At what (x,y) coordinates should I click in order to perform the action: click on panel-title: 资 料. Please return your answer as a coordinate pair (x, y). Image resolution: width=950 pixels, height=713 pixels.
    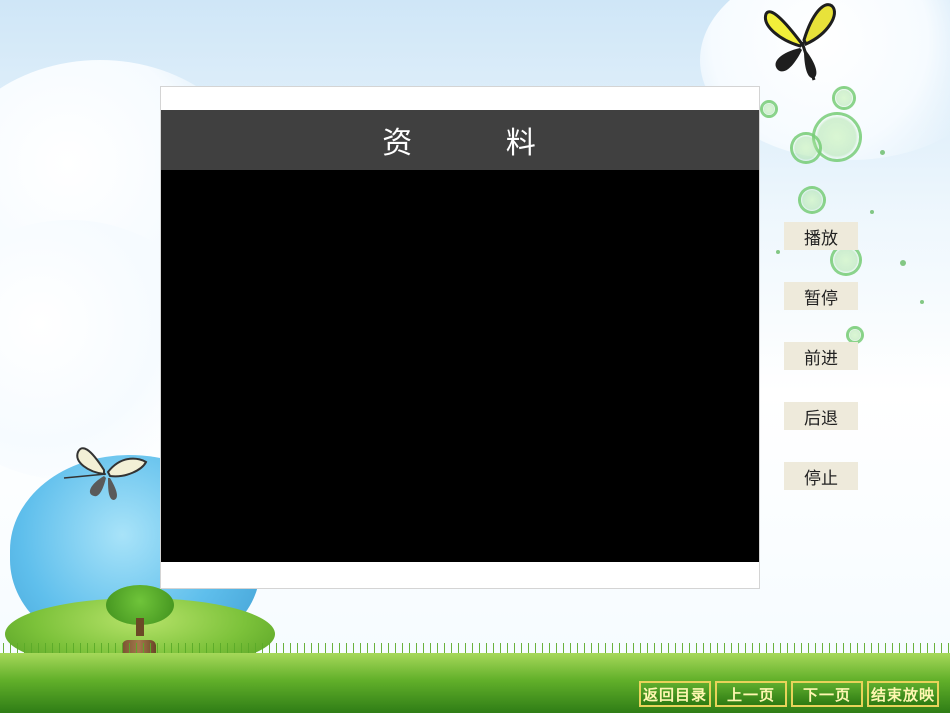
    Looking at the image, I should click on (460, 140).